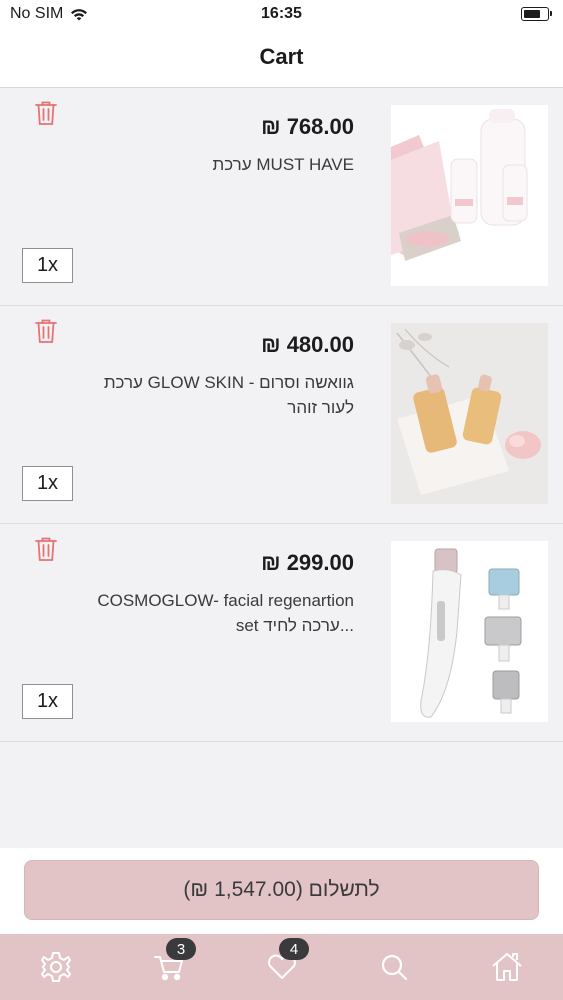 This screenshot has height=1000, width=563. I want to click on checkout-button: לתשלום (1,547.00 ₪), so click(281, 890).